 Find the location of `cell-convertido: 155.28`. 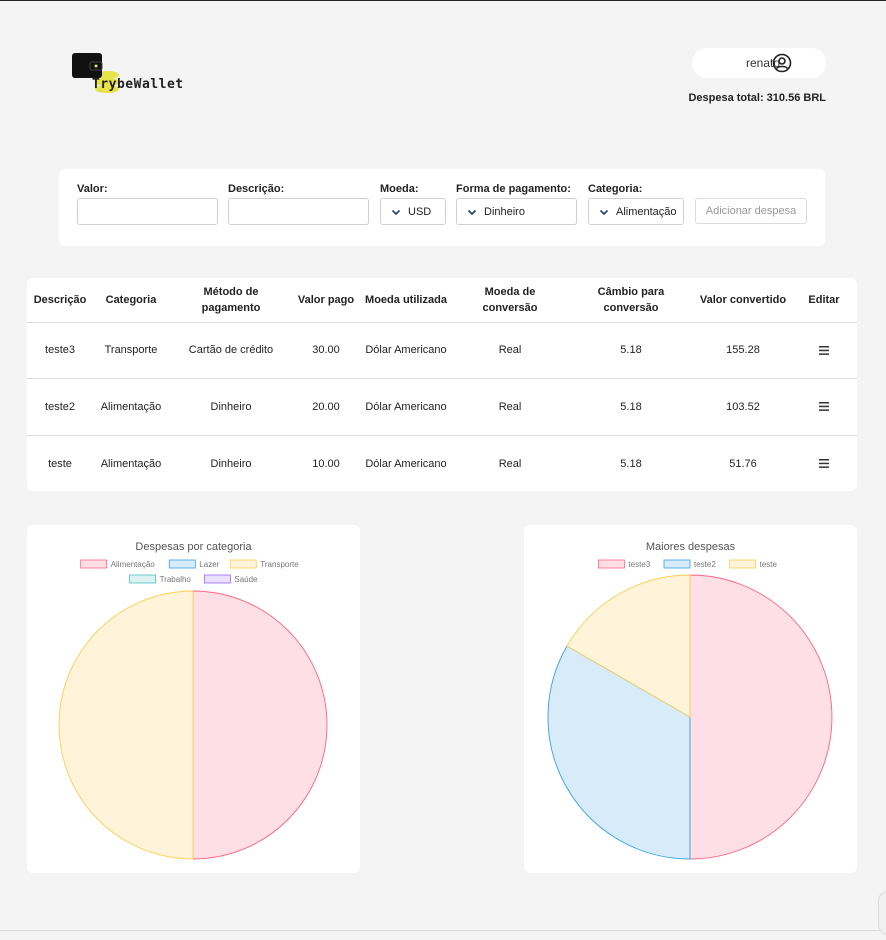

cell-convertido: 155.28 is located at coordinates (743, 350).